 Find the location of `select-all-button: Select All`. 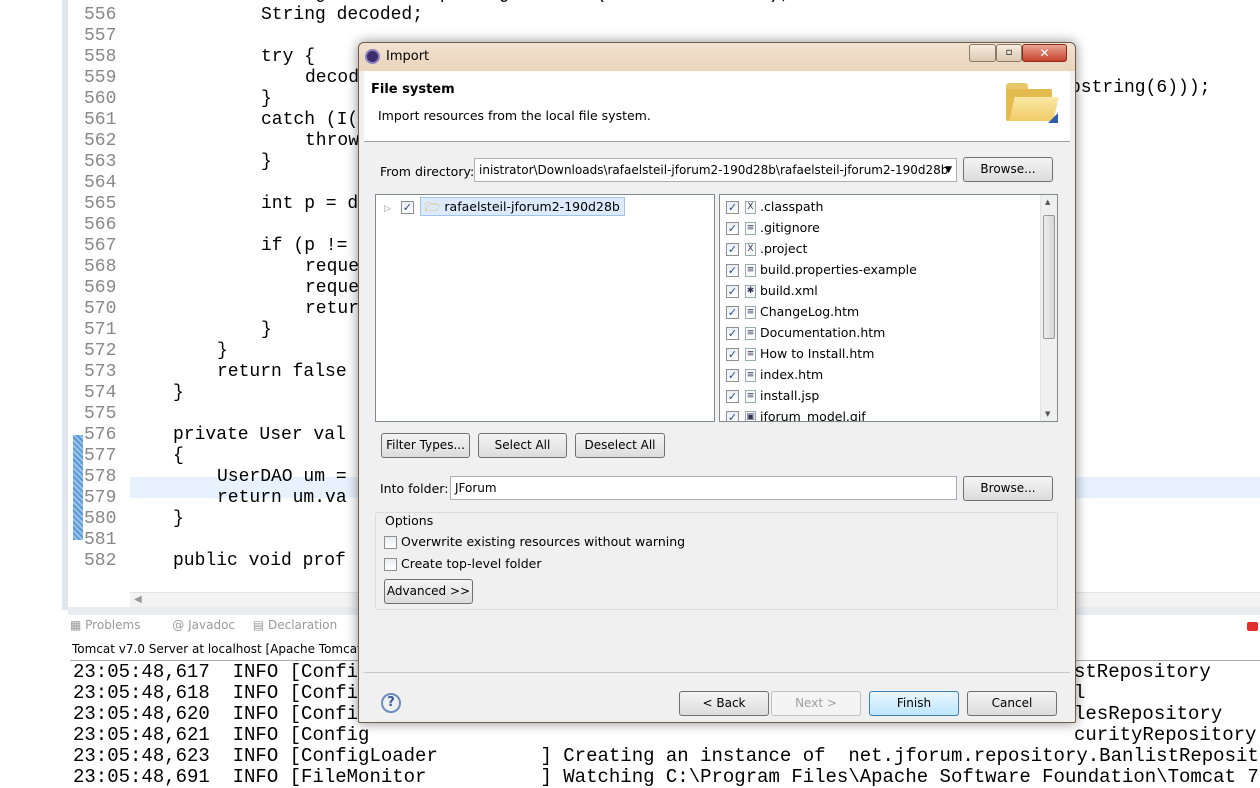

select-all-button: Select All is located at coordinates (522, 445).